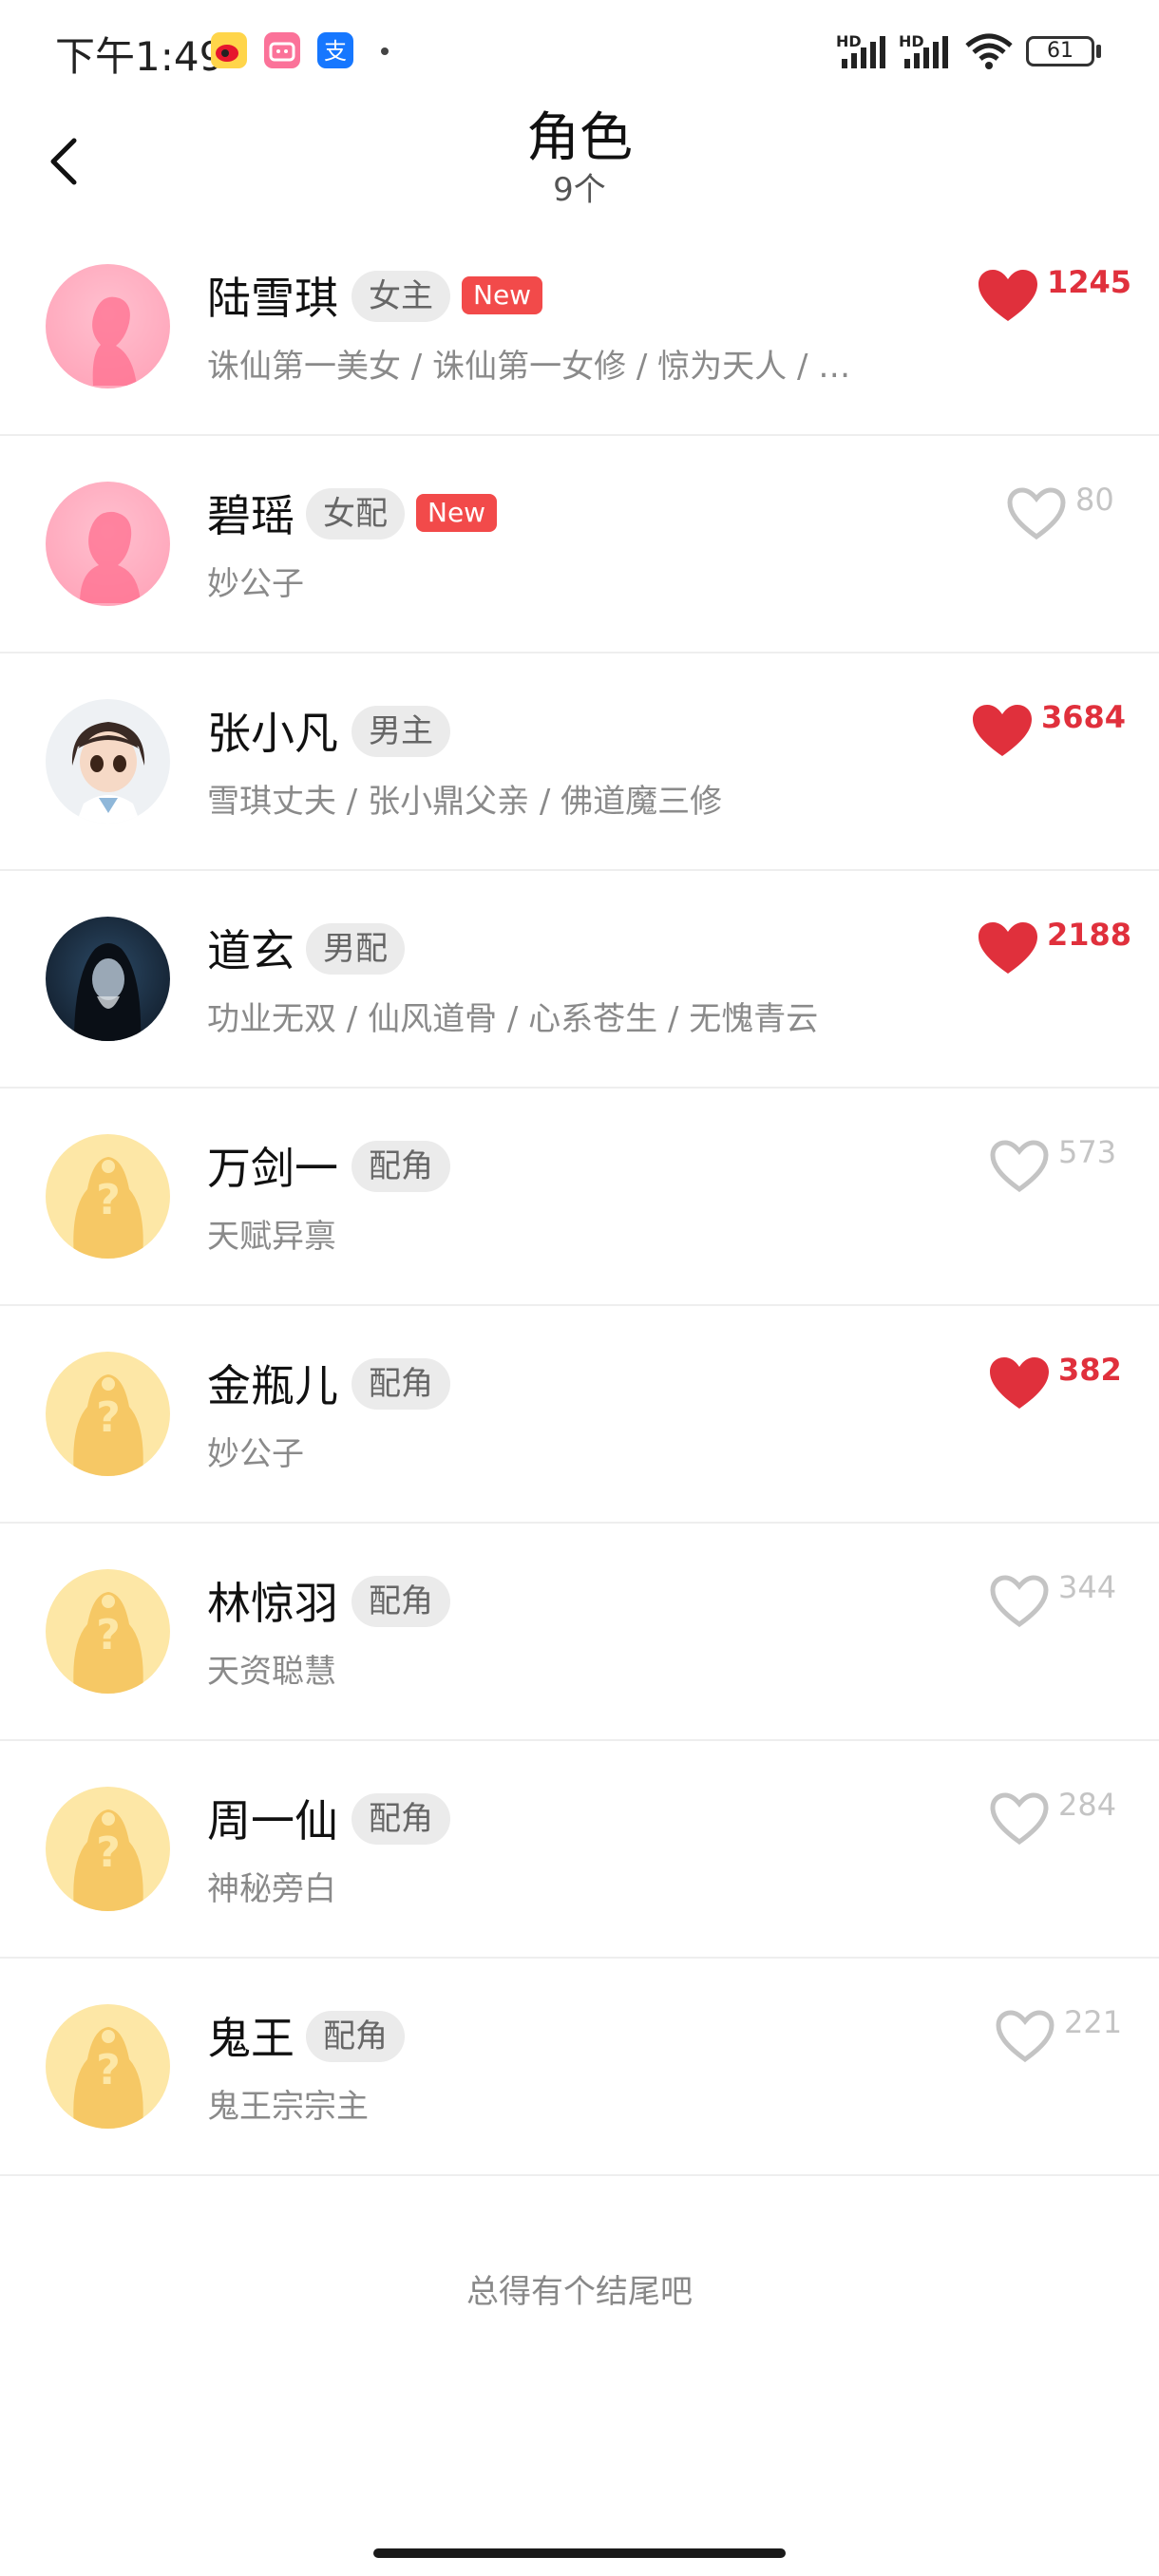  What do you see at coordinates (579, 2067) in the screenshot?
I see `character-row: ? 鬼王 配角 鬼王宗宗主 221` at bounding box center [579, 2067].